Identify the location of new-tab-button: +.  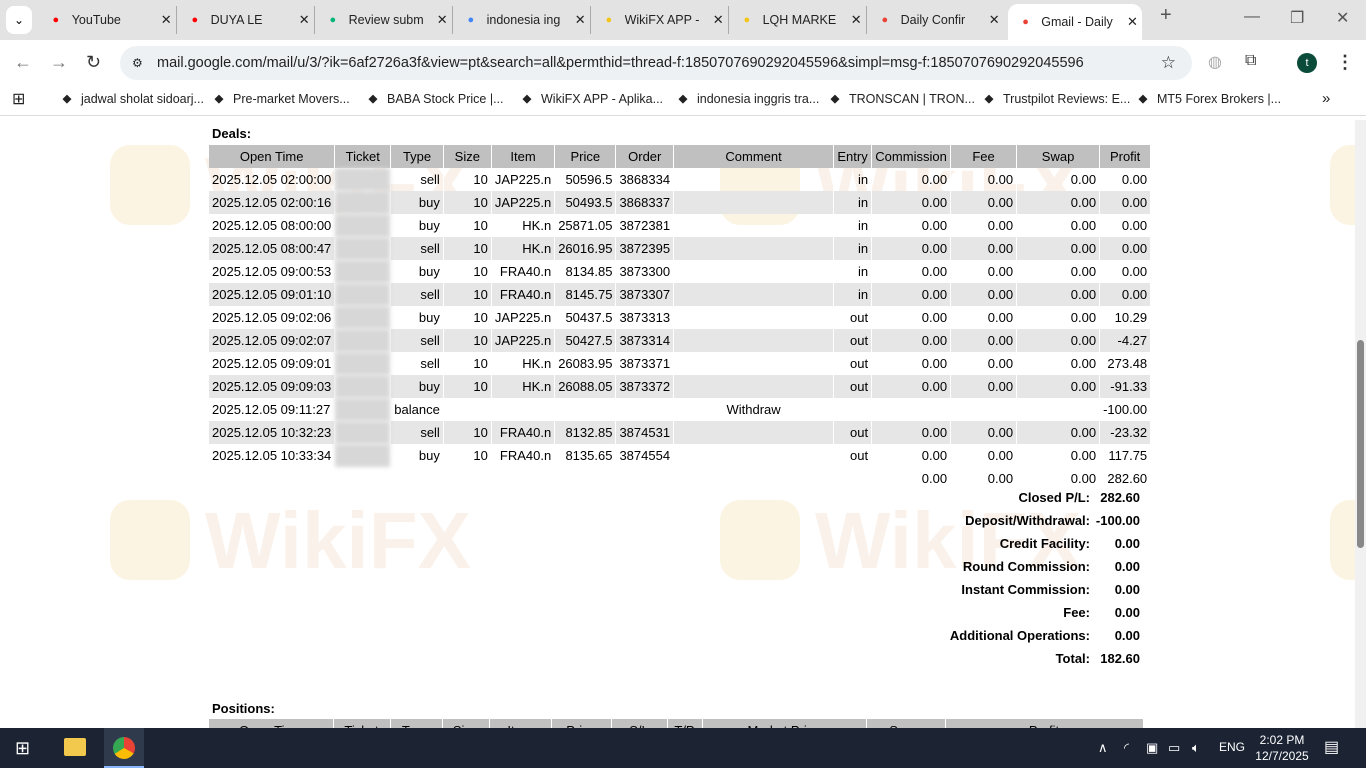
(1166, 15).